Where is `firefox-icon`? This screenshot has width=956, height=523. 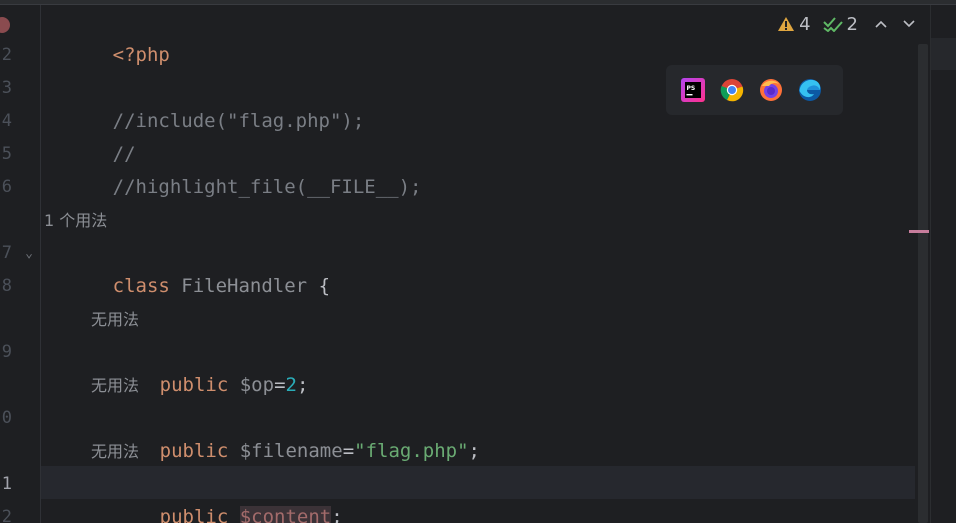 firefox-icon is located at coordinates (771, 90).